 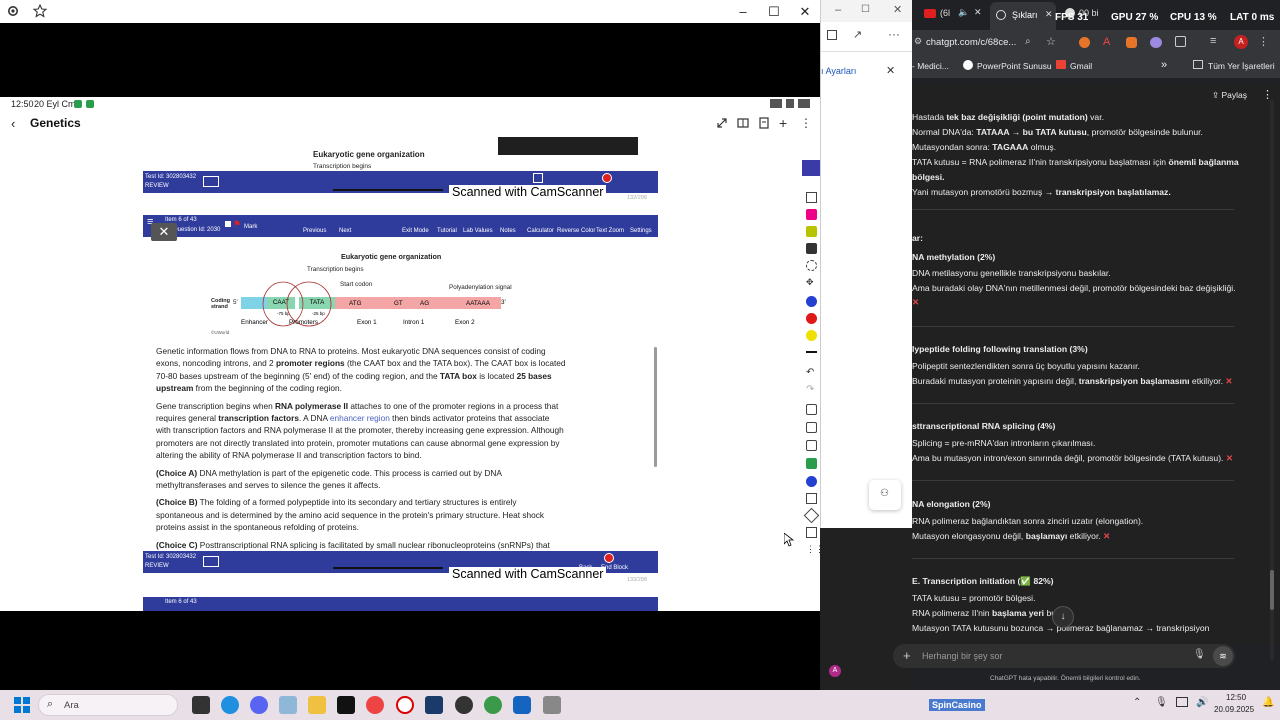 What do you see at coordinates (1263, 41) in the screenshot?
I see `browser-menu-icon: ⋮` at bounding box center [1263, 41].